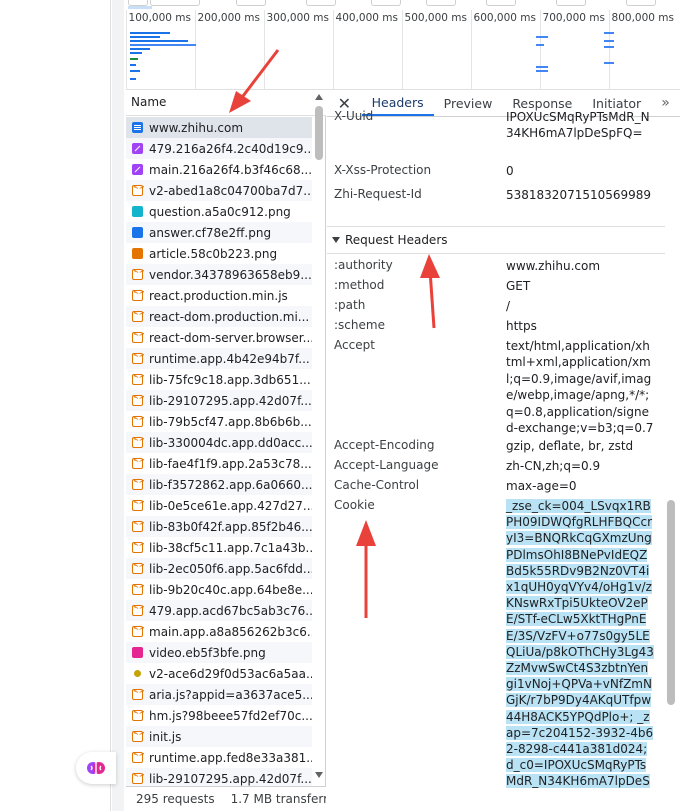 The image size is (680, 811). Describe the element at coordinates (671, 602) in the screenshot. I see `detail-scrollbar-thumb` at that location.